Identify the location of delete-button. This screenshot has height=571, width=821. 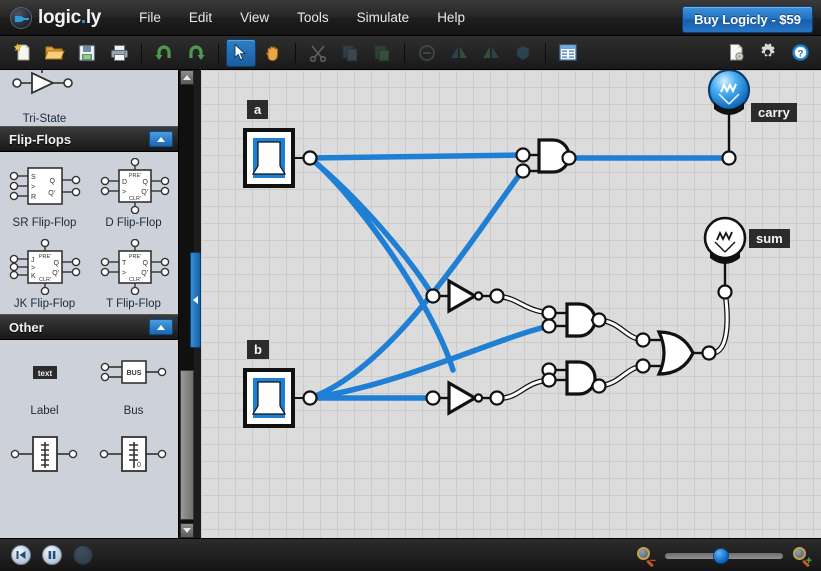
(427, 53).